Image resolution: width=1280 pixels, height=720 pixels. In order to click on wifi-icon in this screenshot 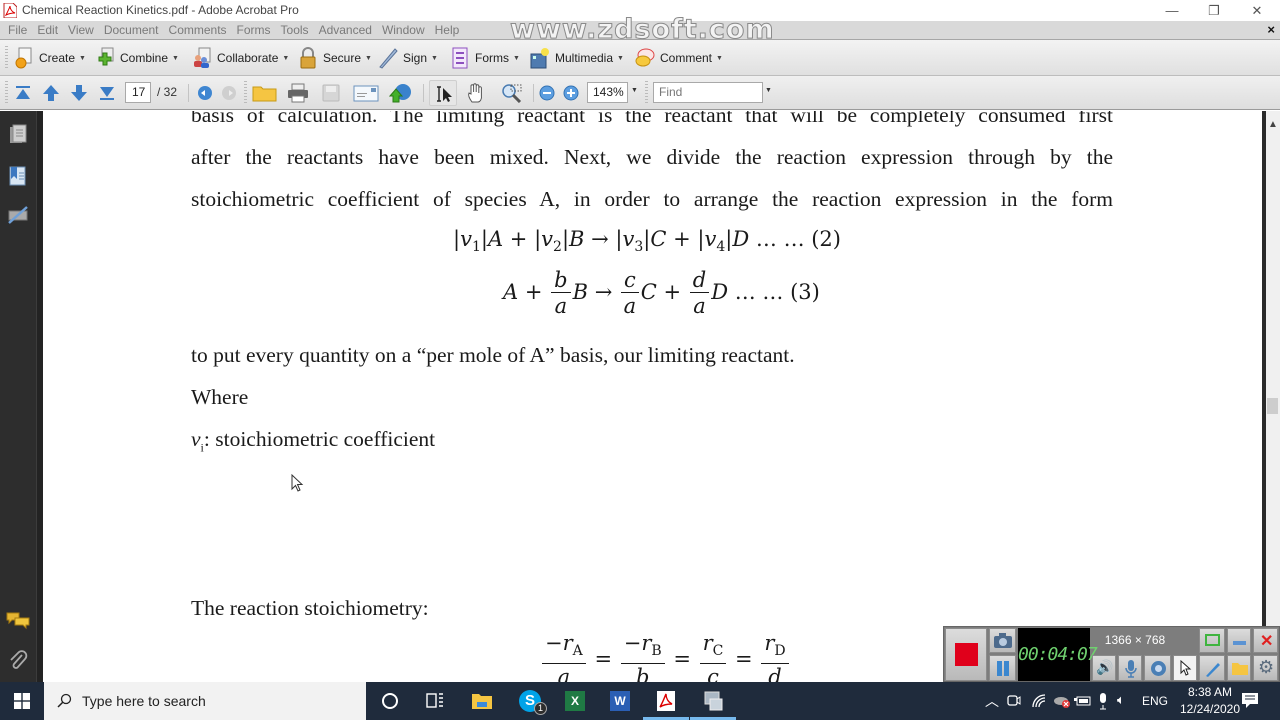, I will do `click(1039, 701)`.